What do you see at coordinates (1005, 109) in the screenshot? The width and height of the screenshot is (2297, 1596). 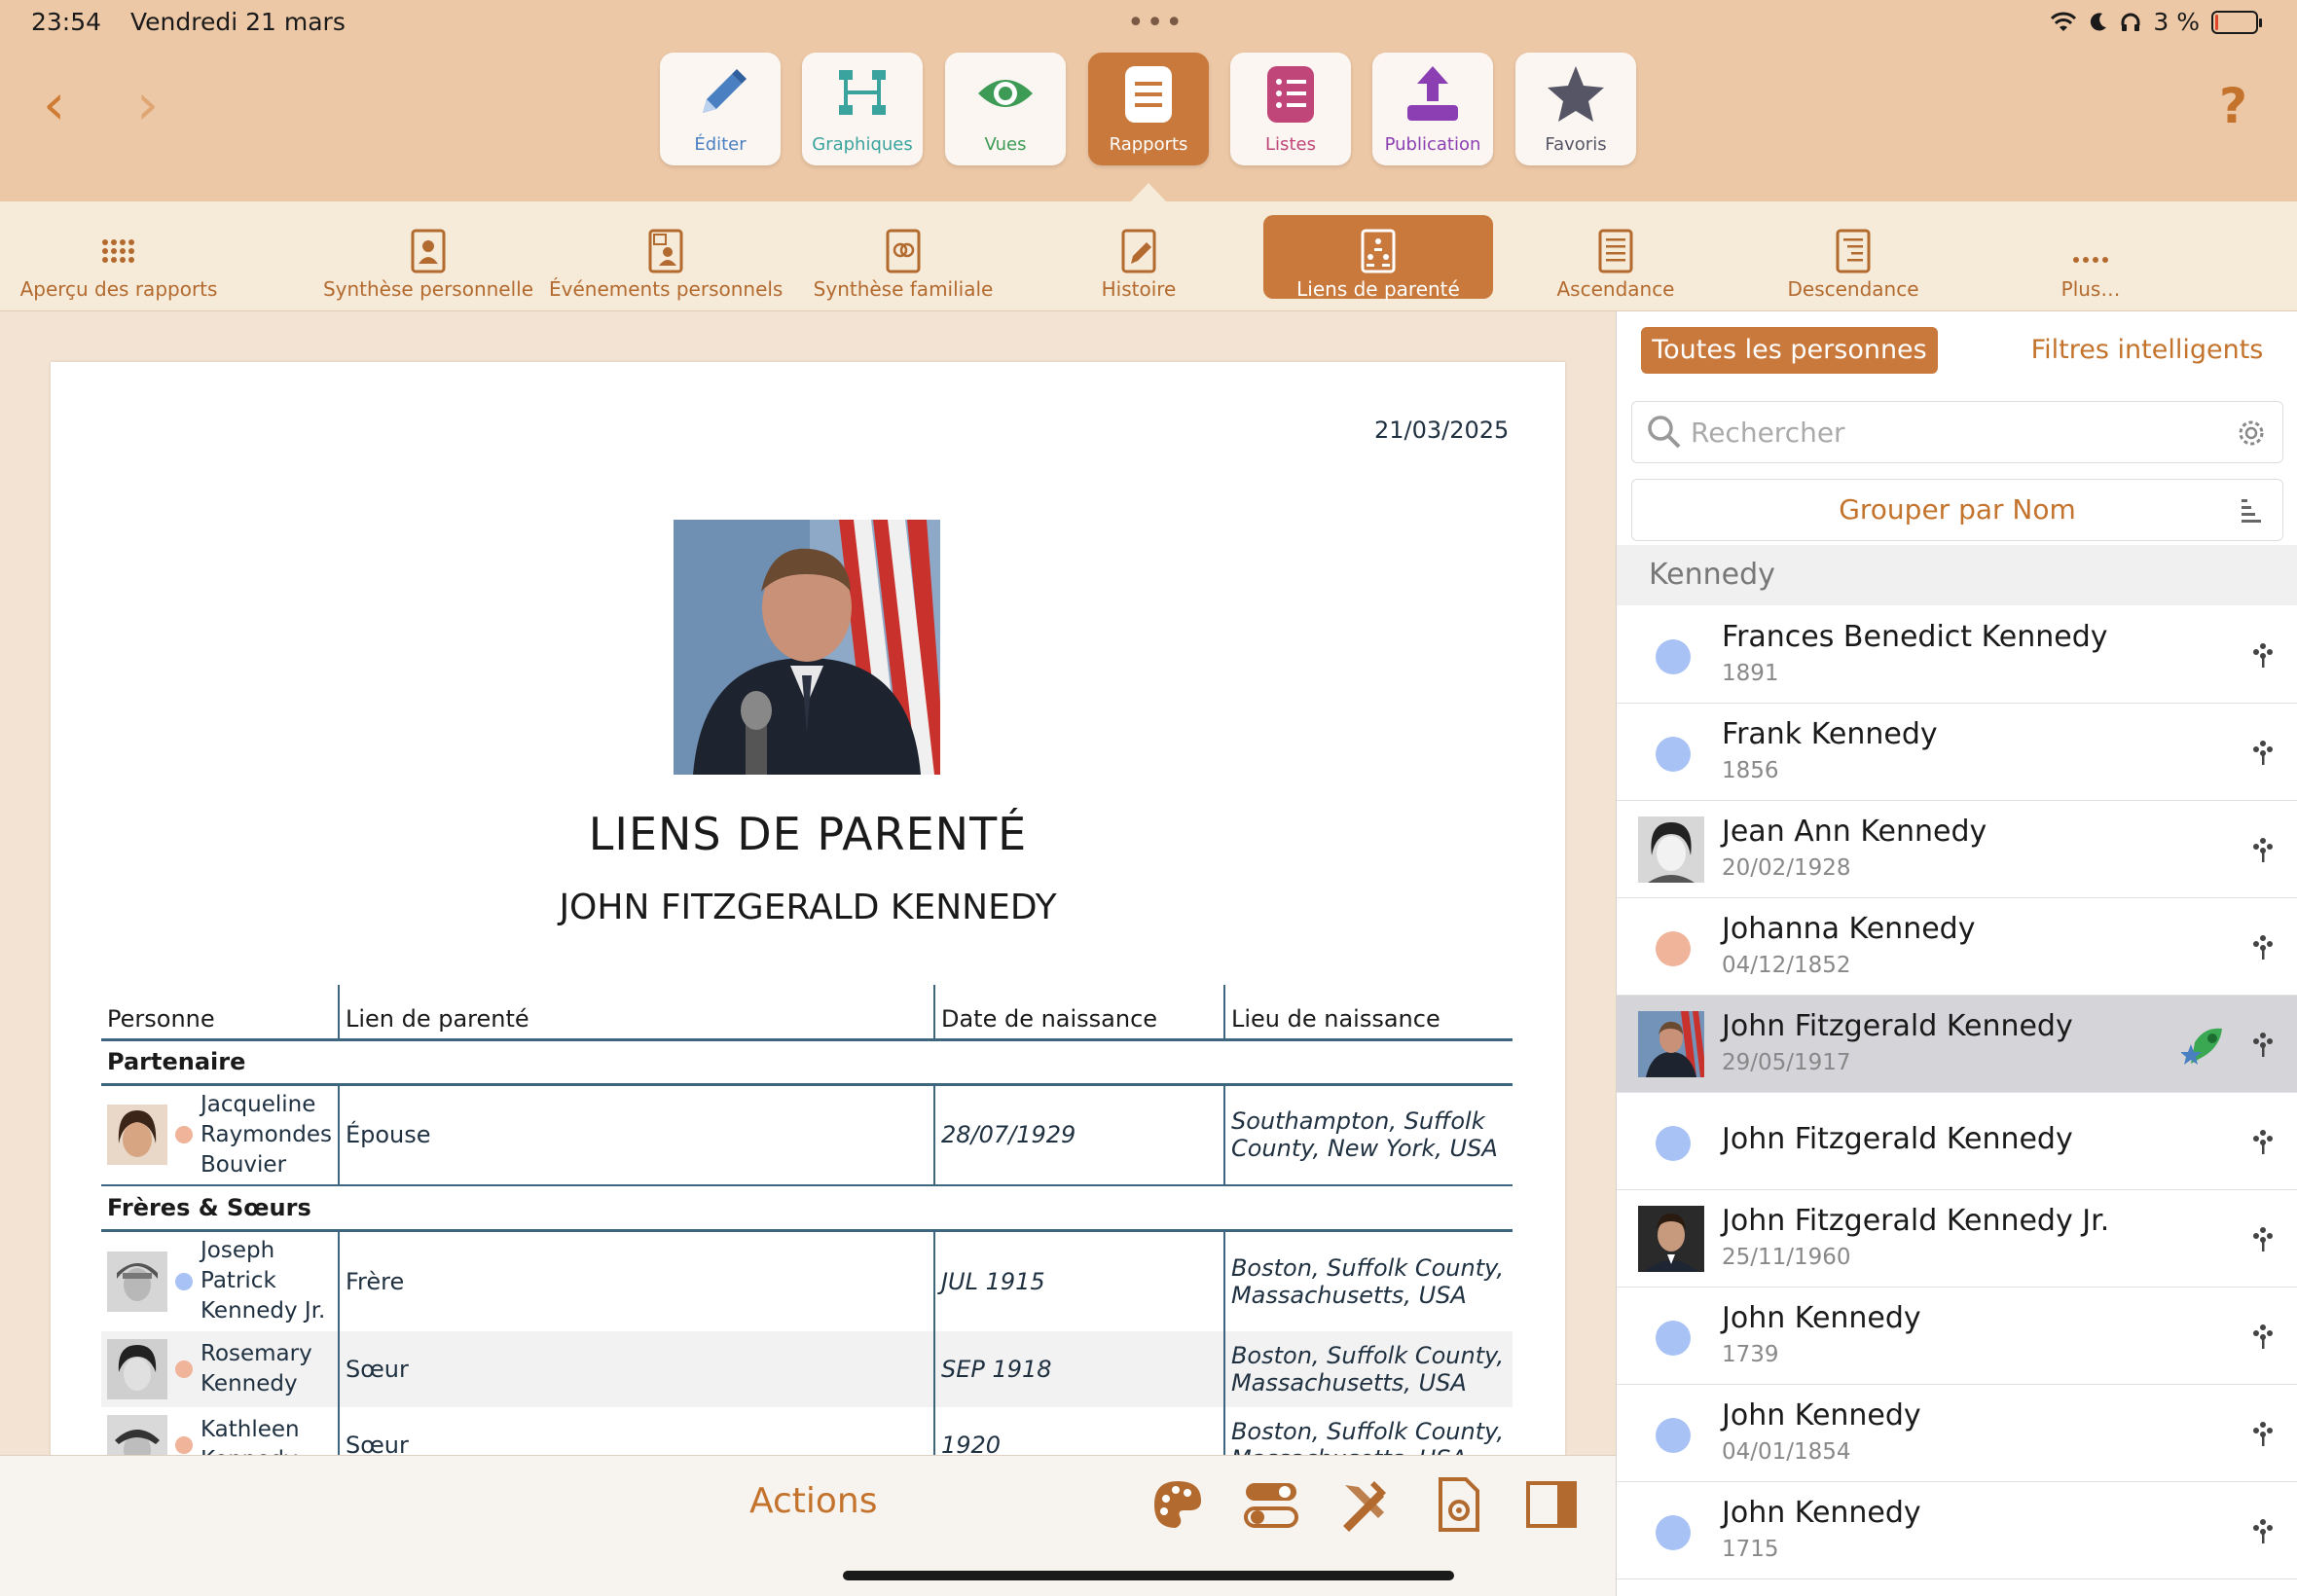 I see `toolbar-views-button: Vues` at bounding box center [1005, 109].